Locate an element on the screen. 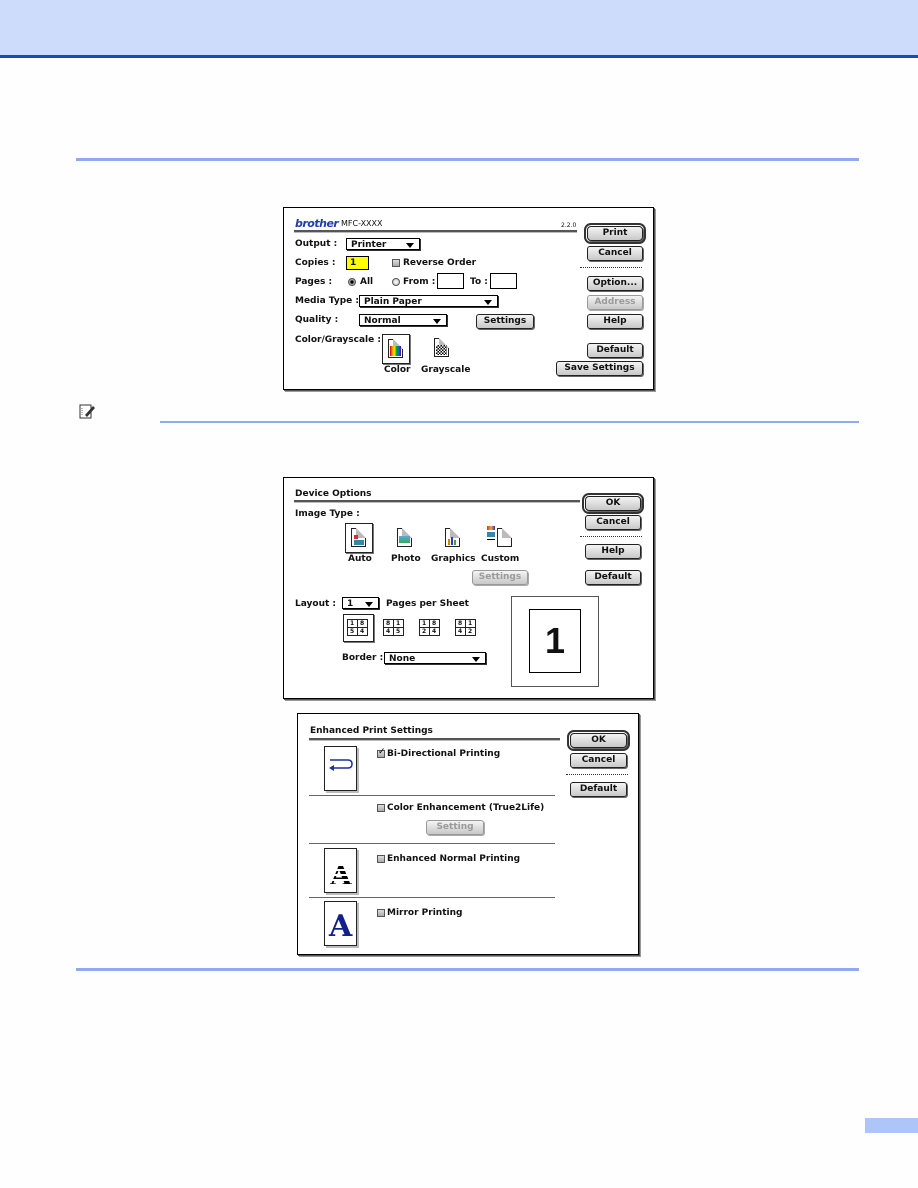 Image resolution: width=918 pixels, height=1188 pixels. enhanced-print-title: Enhanced Print Settings is located at coordinates (371, 731).